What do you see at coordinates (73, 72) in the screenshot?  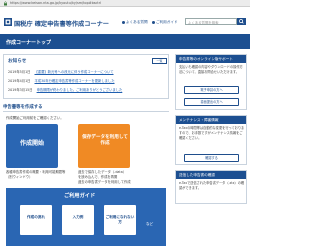 I see `news-link: 【重要】新元号への改元に伴う作成コーナーについて` at bounding box center [73, 72].